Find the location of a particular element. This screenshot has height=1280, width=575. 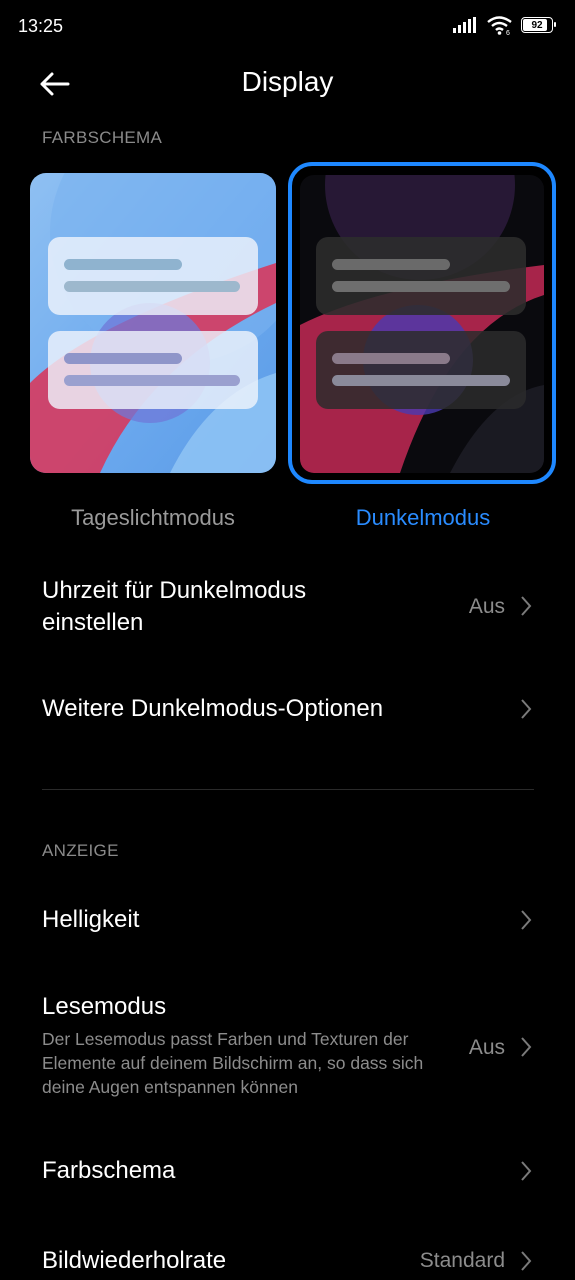

dark-mode-preview is located at coordinates (422, 324).